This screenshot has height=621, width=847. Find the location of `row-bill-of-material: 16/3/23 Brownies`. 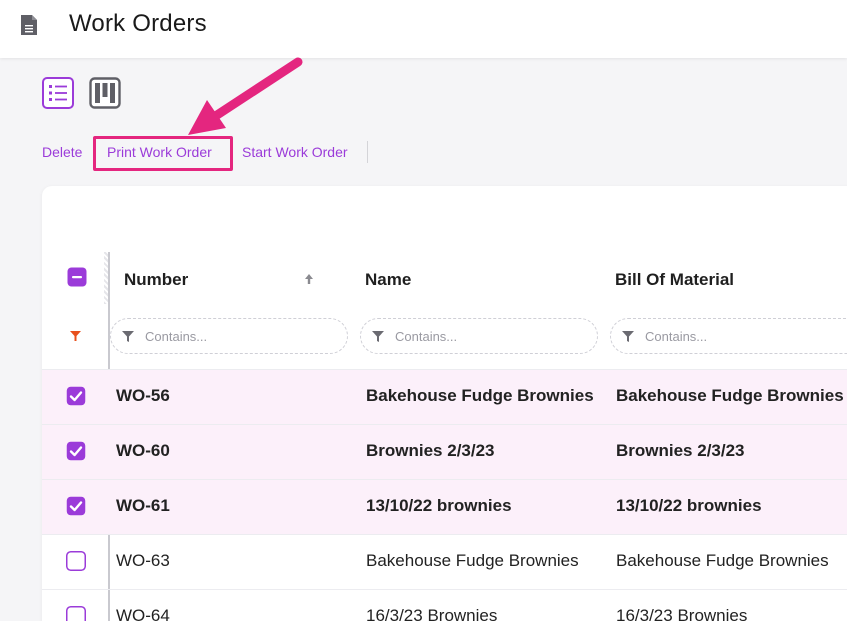

row-bill-of-material: 16/3/23 Brownies is located at coordinates (682, 613).